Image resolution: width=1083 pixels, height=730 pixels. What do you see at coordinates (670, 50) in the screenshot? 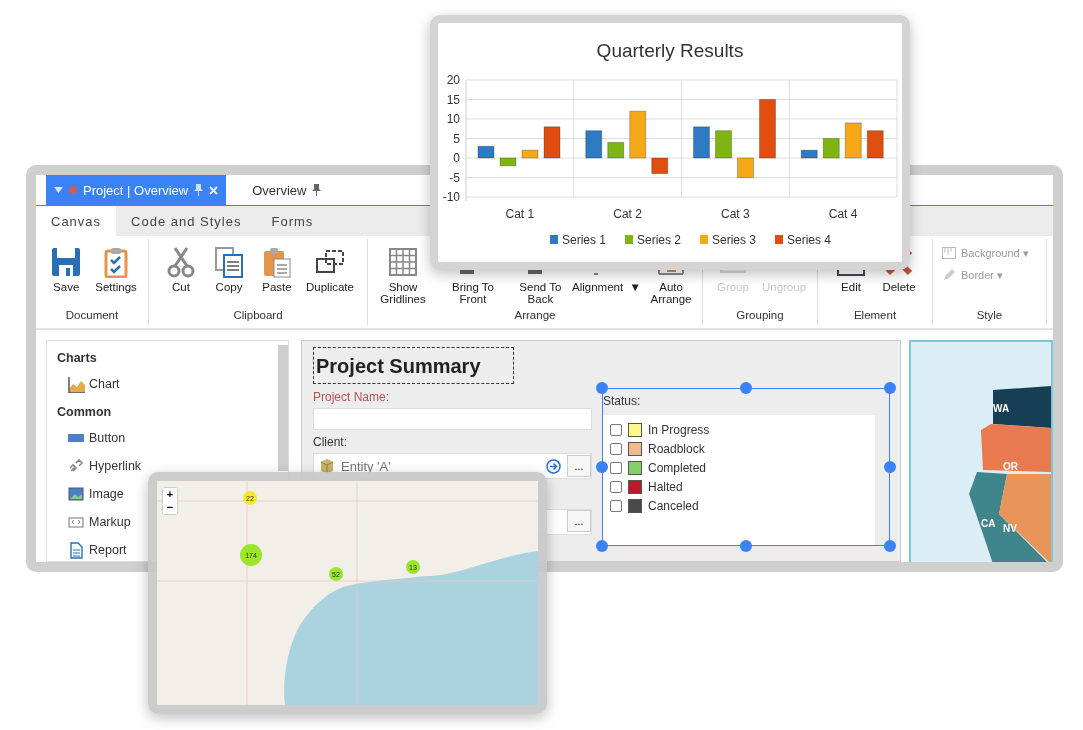
I see `chart-title: Quarterly Results` at bounding box center [670, 50].